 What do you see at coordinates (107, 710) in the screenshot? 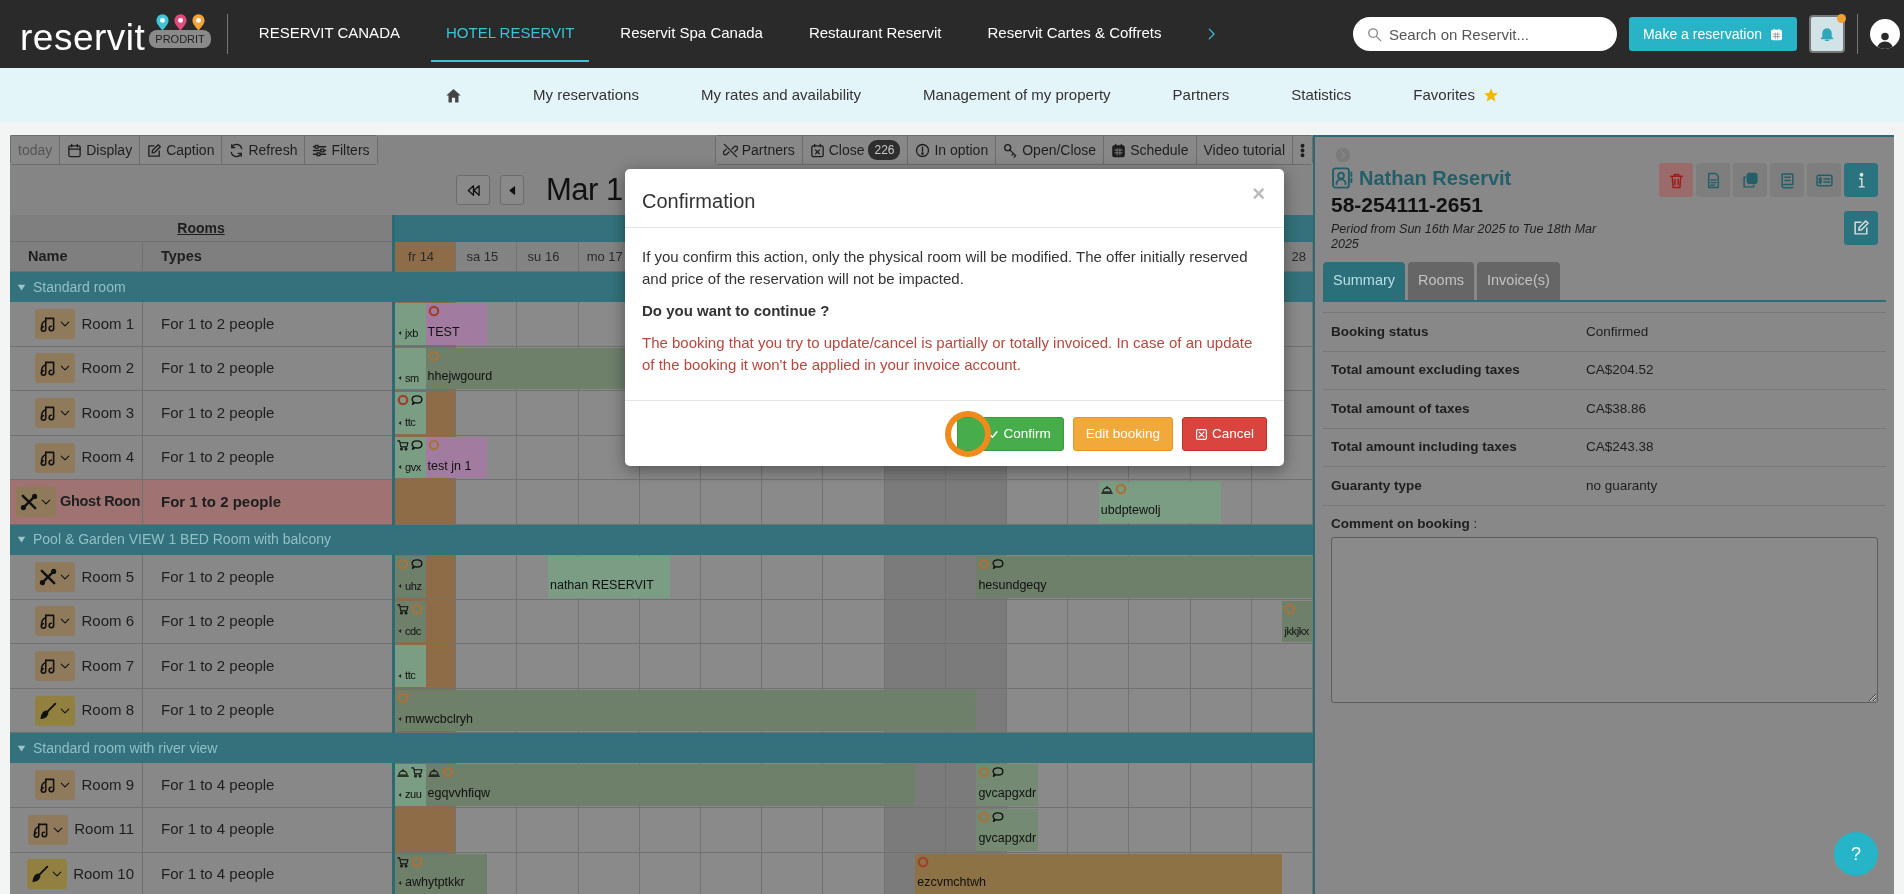
I see `room-name: Room 8` at bounding box center [107, 710].